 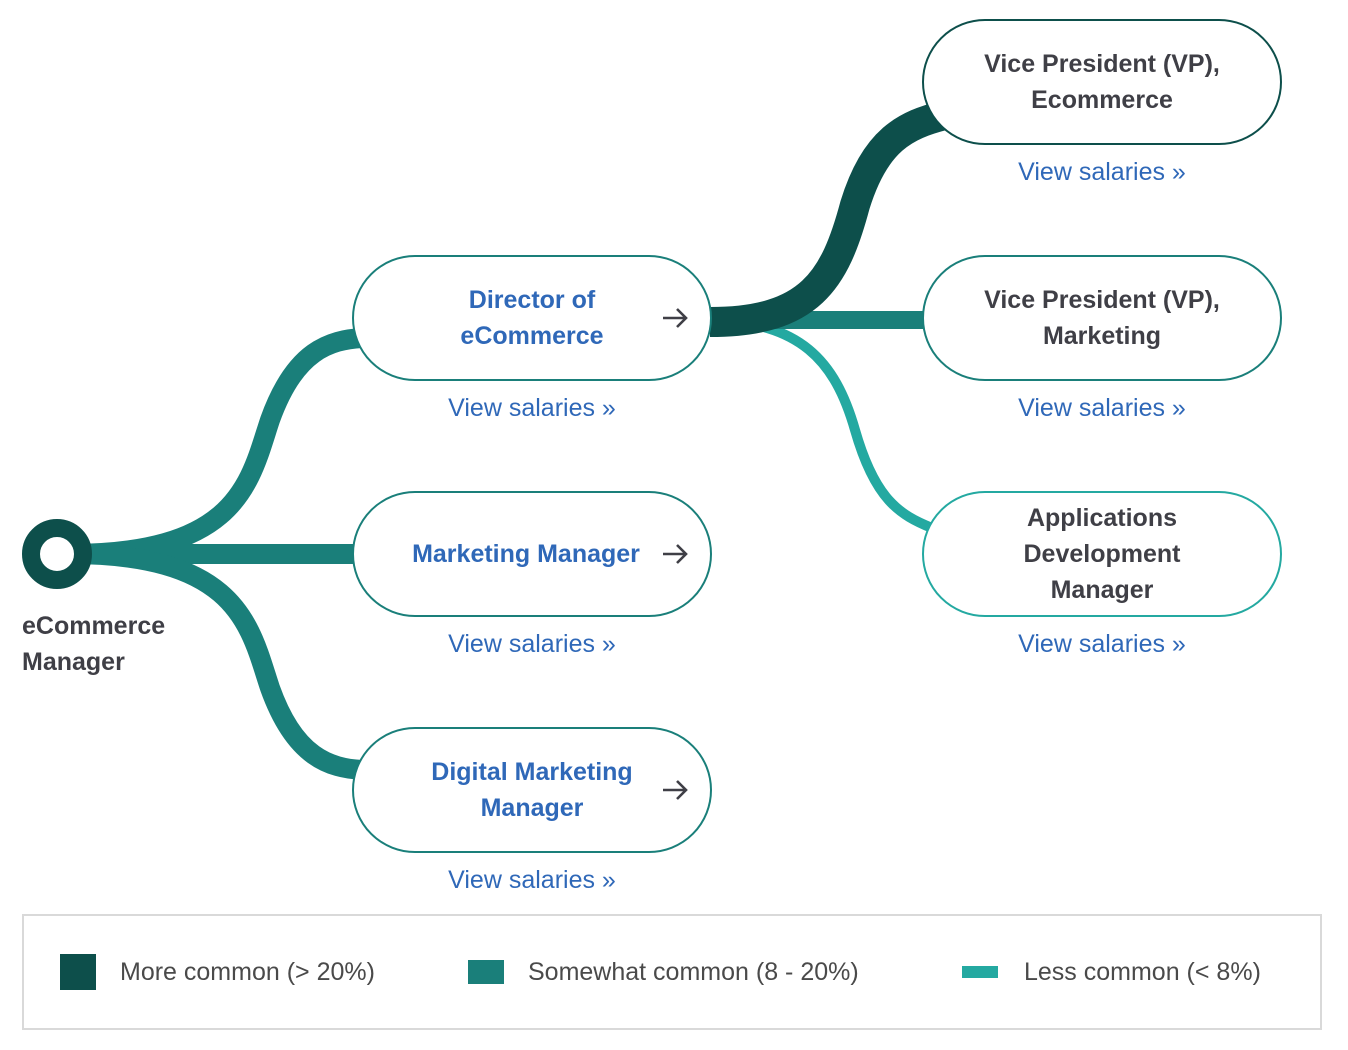 I want to click on node-title: Vice President (VP), Ecommerce, so click(x=1102, y=82).